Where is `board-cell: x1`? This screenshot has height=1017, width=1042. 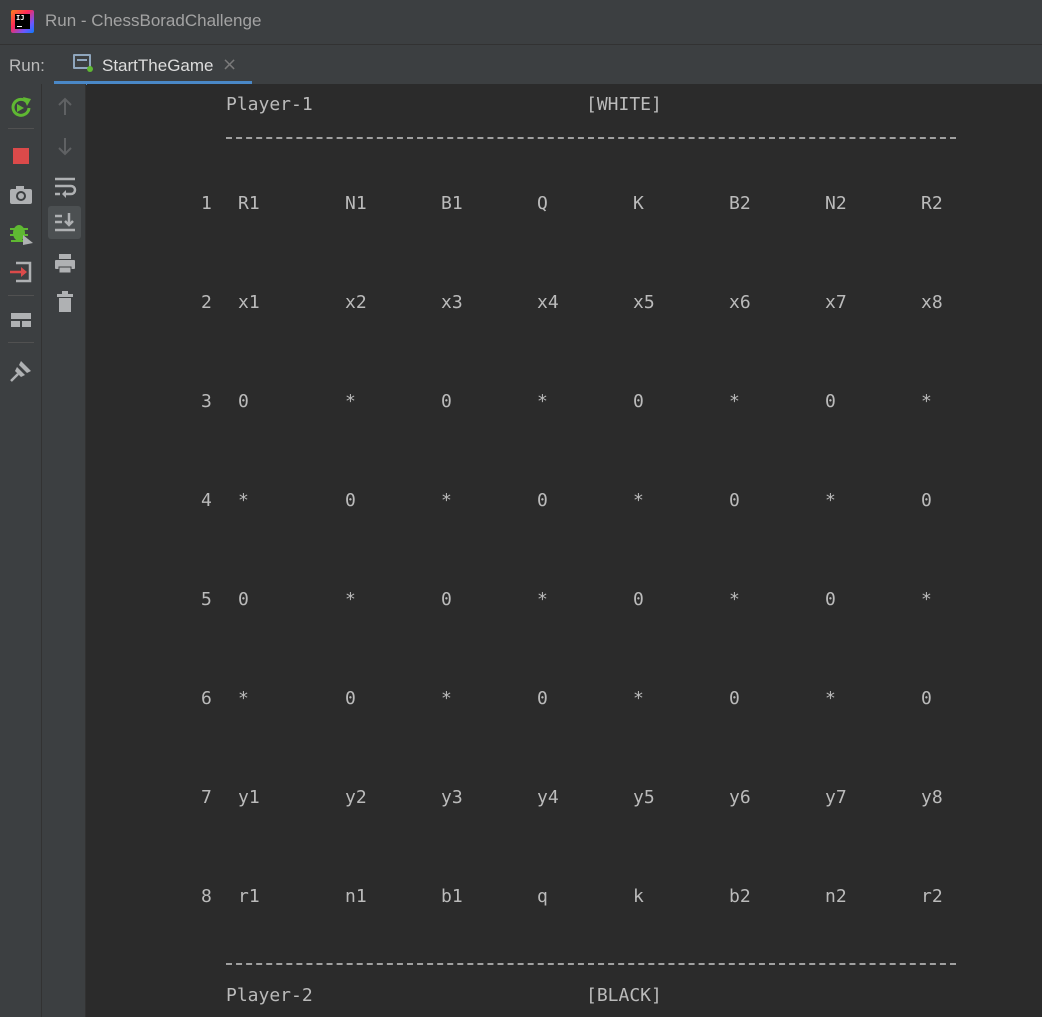
board-cell: x1 is located at coordinates (249, 302).